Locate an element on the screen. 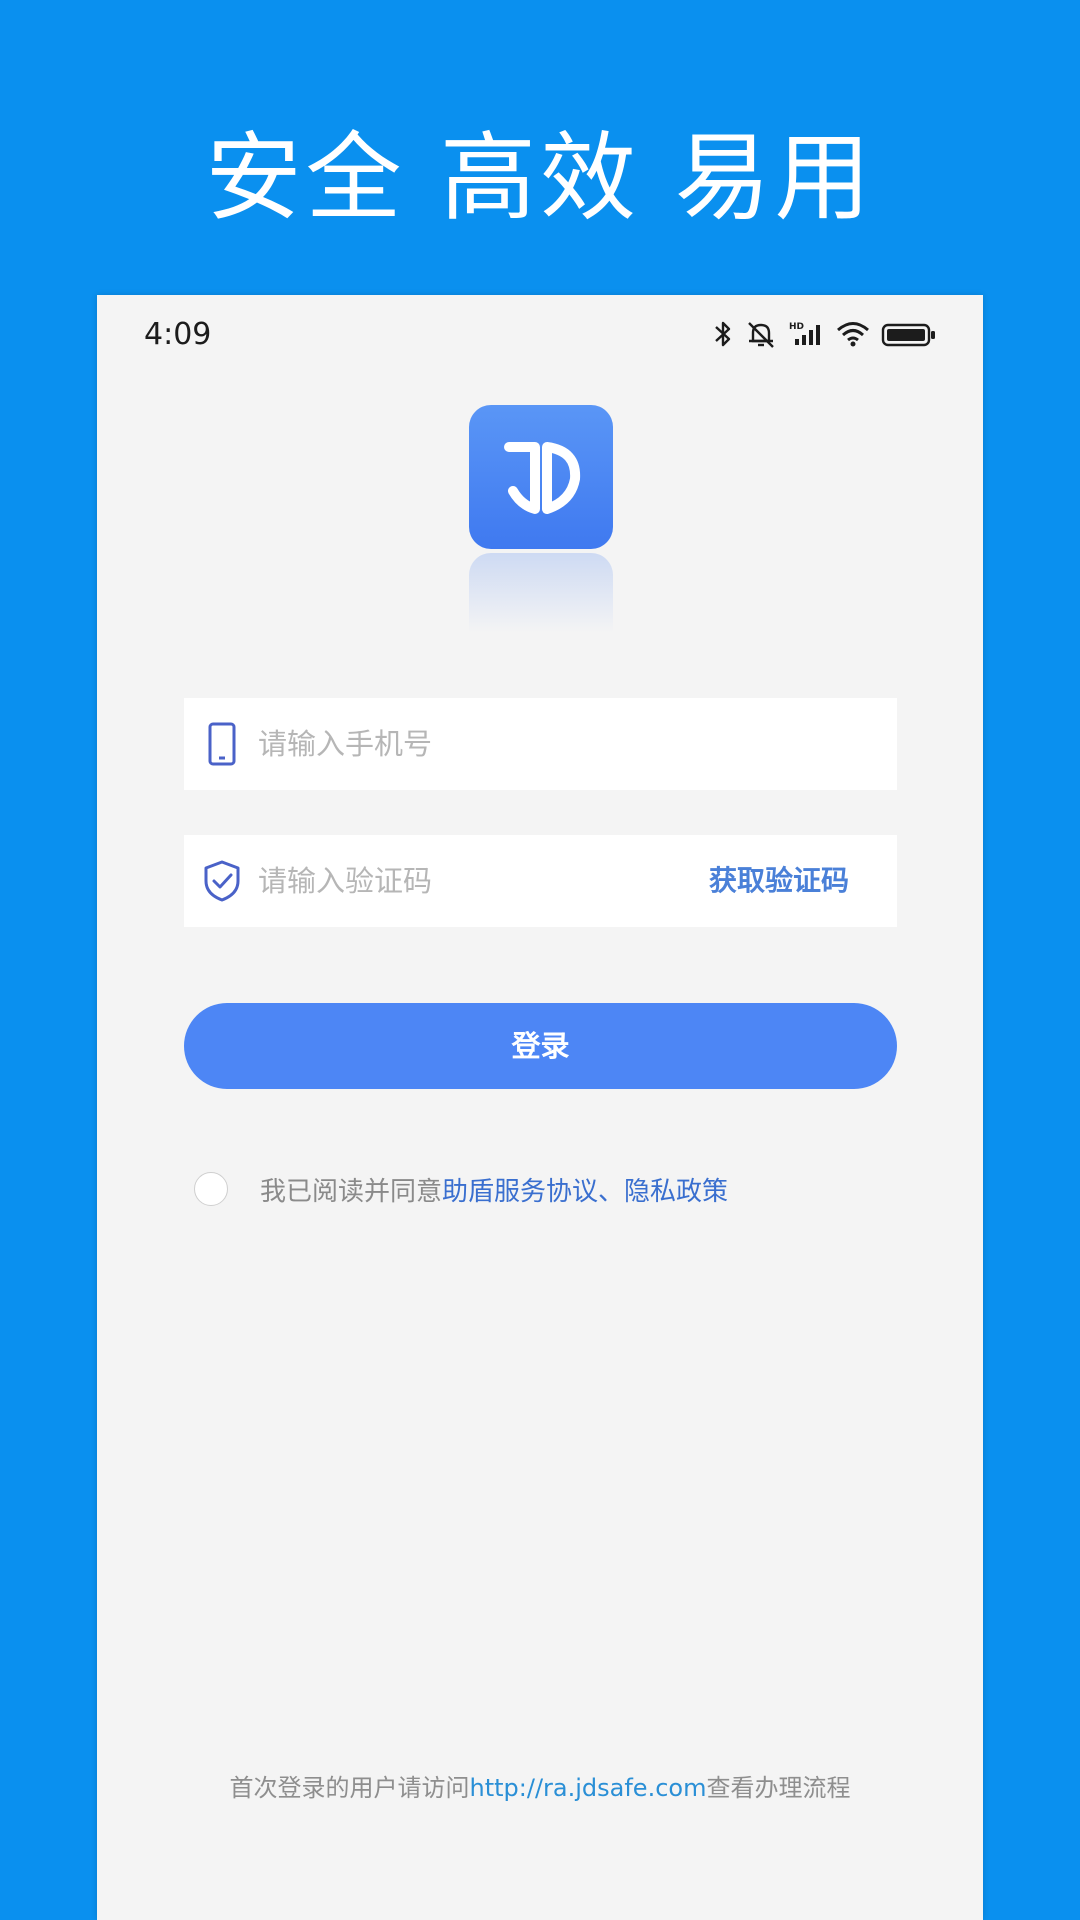  mute-icon is located at coordinates (761, 334).